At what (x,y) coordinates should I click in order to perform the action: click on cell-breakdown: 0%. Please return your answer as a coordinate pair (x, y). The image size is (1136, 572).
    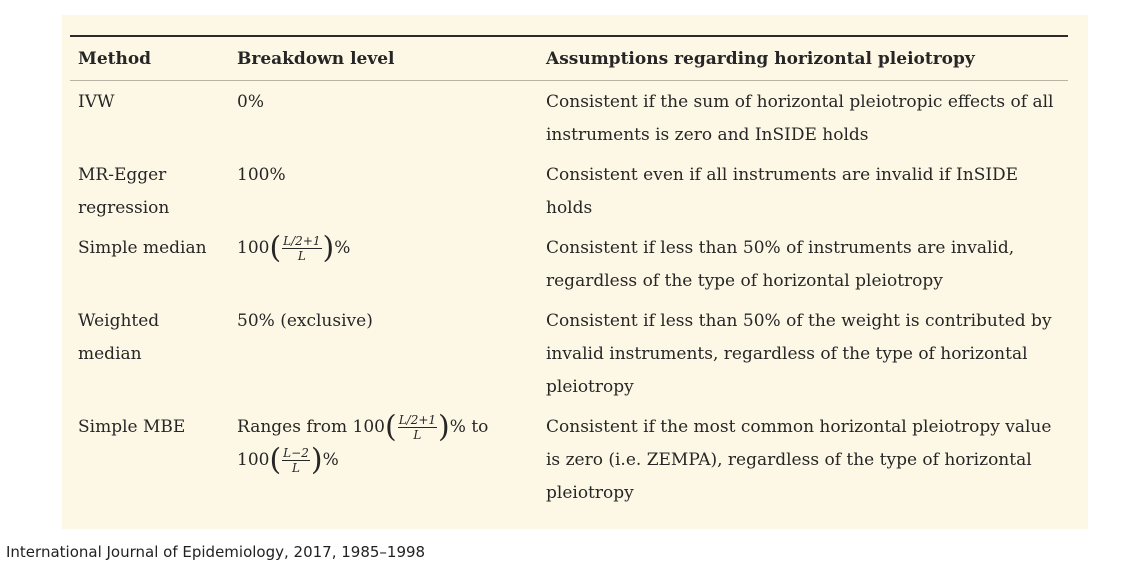
    Looking at the image, I should click on (250, 102).